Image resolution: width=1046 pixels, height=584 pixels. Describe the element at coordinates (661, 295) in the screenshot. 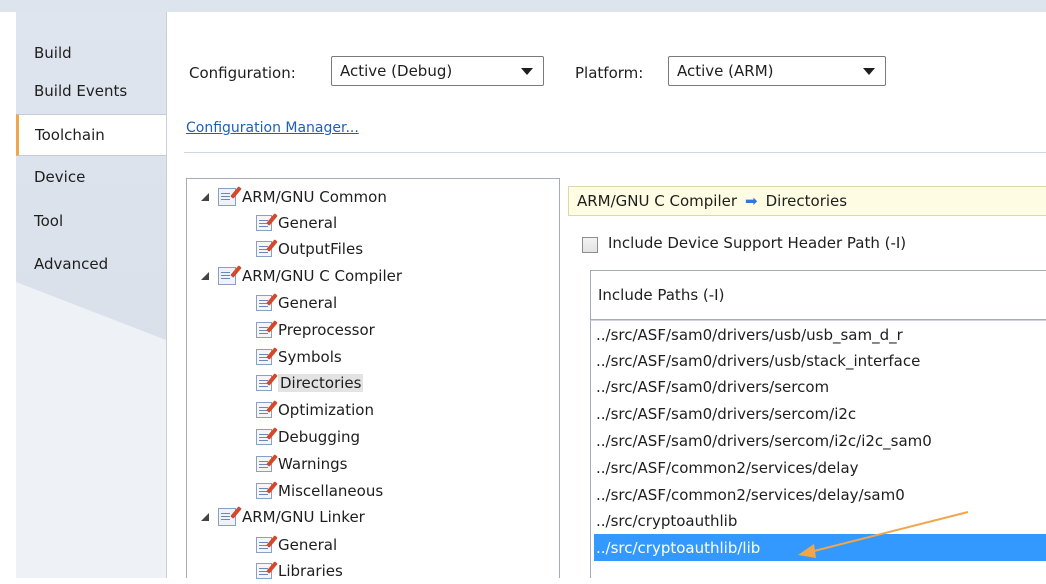

I see `include-paths-header: Include Paths (-I)` at that location.